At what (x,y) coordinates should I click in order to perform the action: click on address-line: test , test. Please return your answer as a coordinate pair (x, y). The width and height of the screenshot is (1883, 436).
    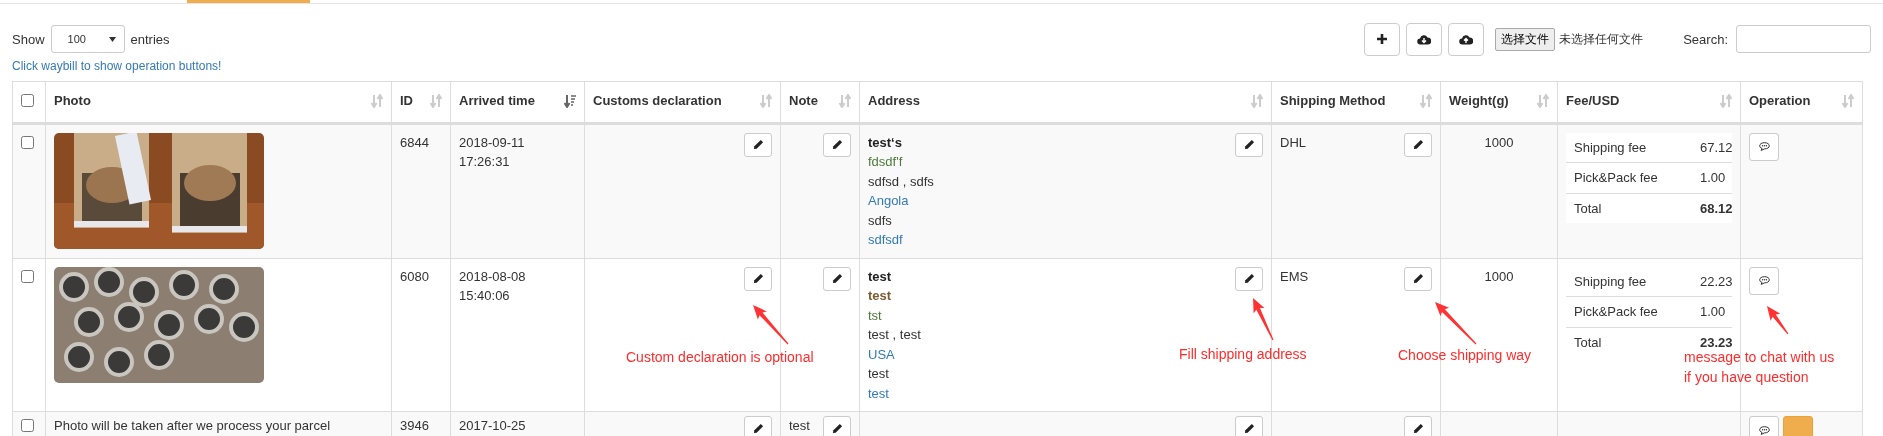
    Looking at the image, I should click on (894, 335).